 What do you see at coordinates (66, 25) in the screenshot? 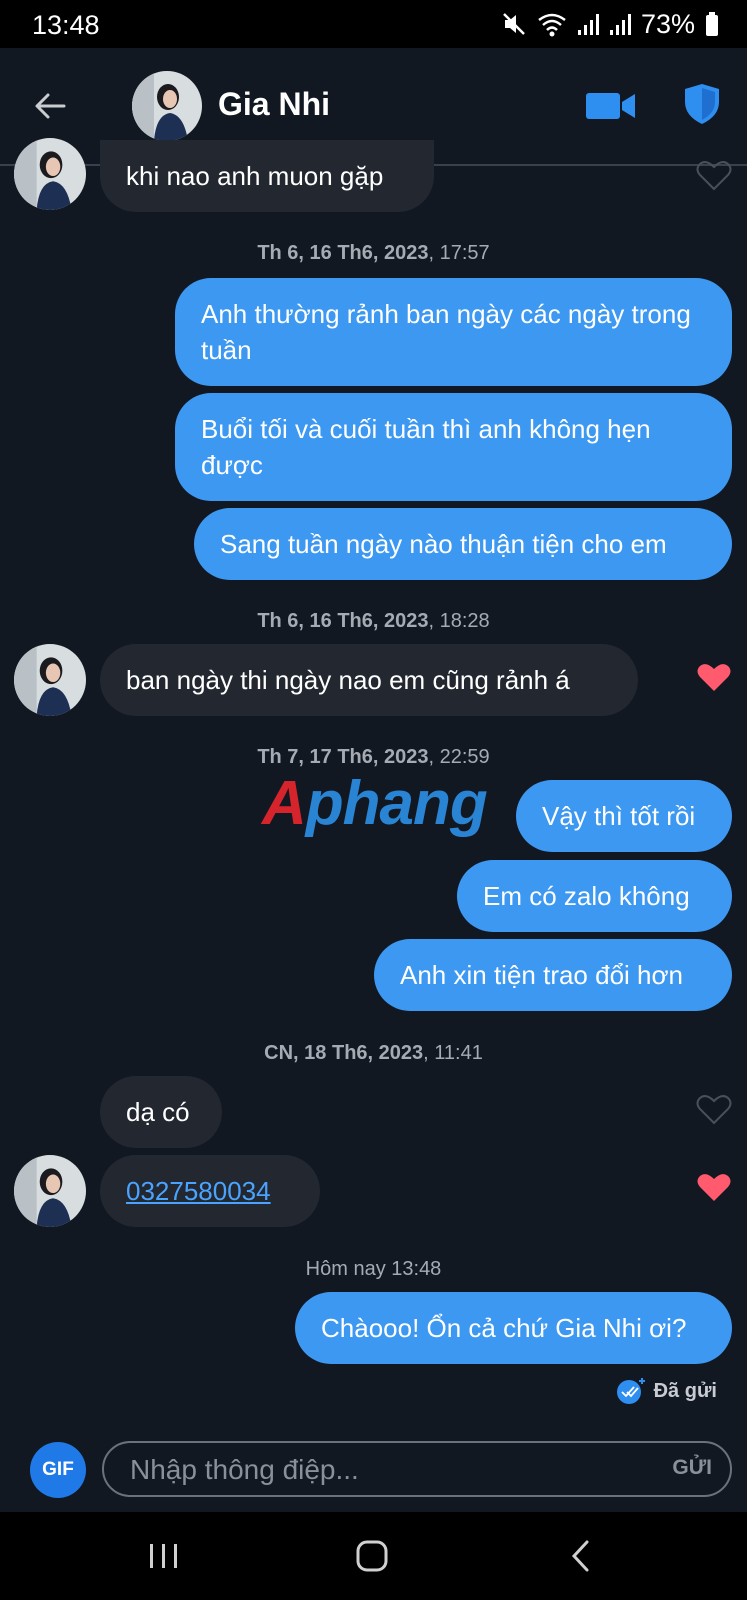
I see `status-time: 13:48` at bounding box center [66, 25].